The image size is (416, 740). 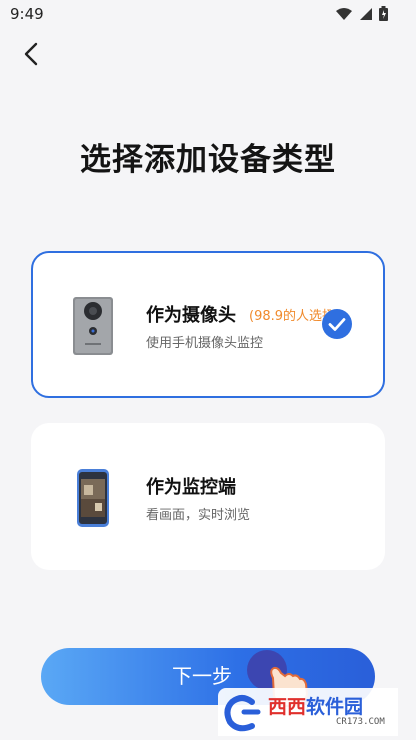 I want to click on option-desc: 看画面，实时浏览, so click(x=198, y=515).